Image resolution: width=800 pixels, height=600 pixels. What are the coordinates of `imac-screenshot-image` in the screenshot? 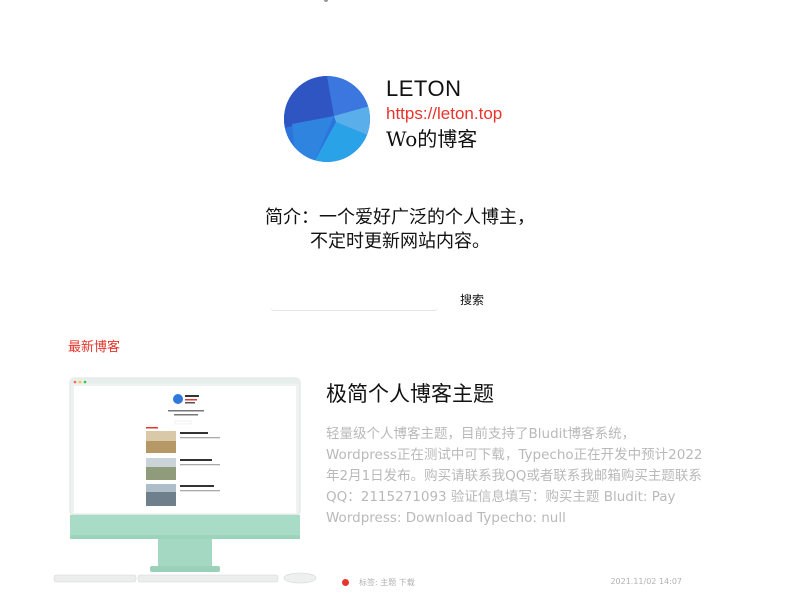 It's located at (185, 481).